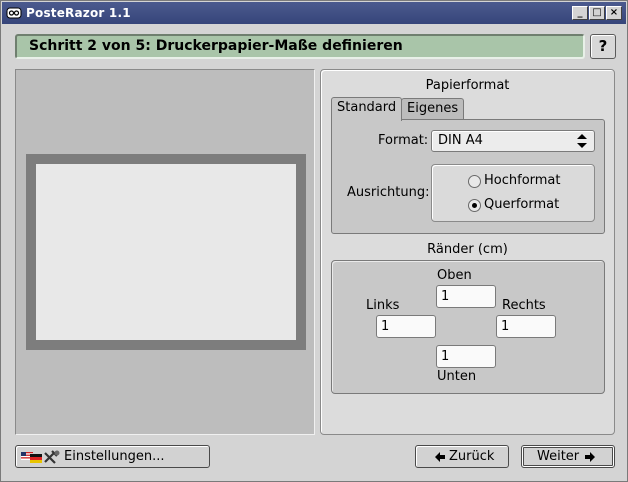 The width and height of the screenshot is (628, 482). I want to click on tab-standard: Standard, so click(367, 109).